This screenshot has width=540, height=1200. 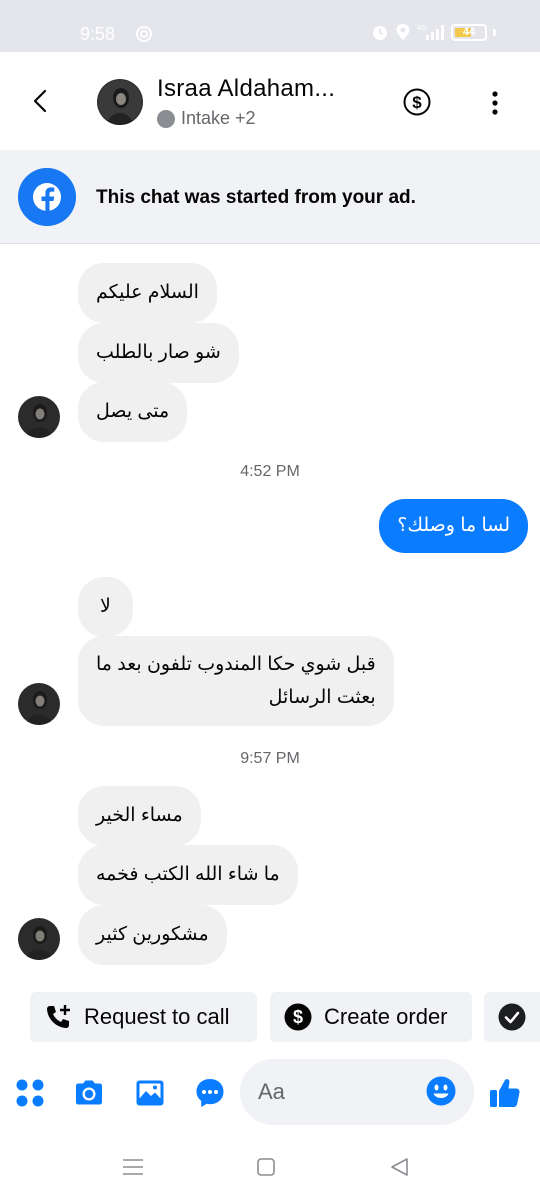 I want to click on message-bubble: مساء الخير, so click(x=139, y=816).